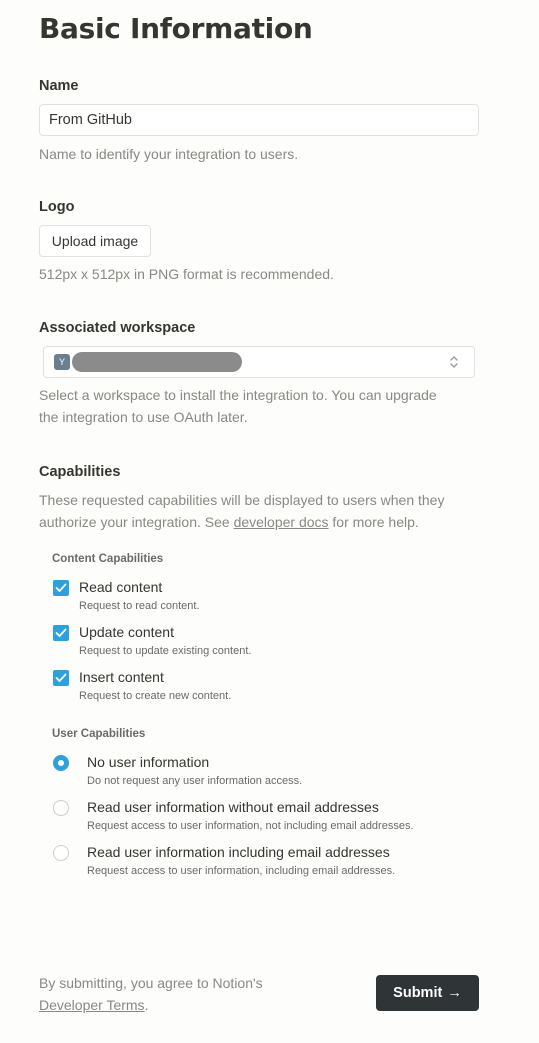 The image size is (539, 1043). I want to click on radio-selected-icon, so click(61, 763).